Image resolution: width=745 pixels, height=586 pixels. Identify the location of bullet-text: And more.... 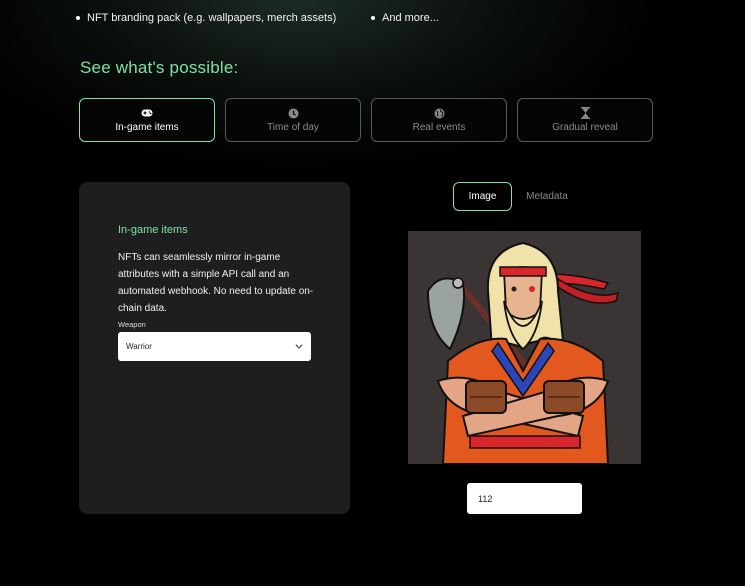
(410, 18).